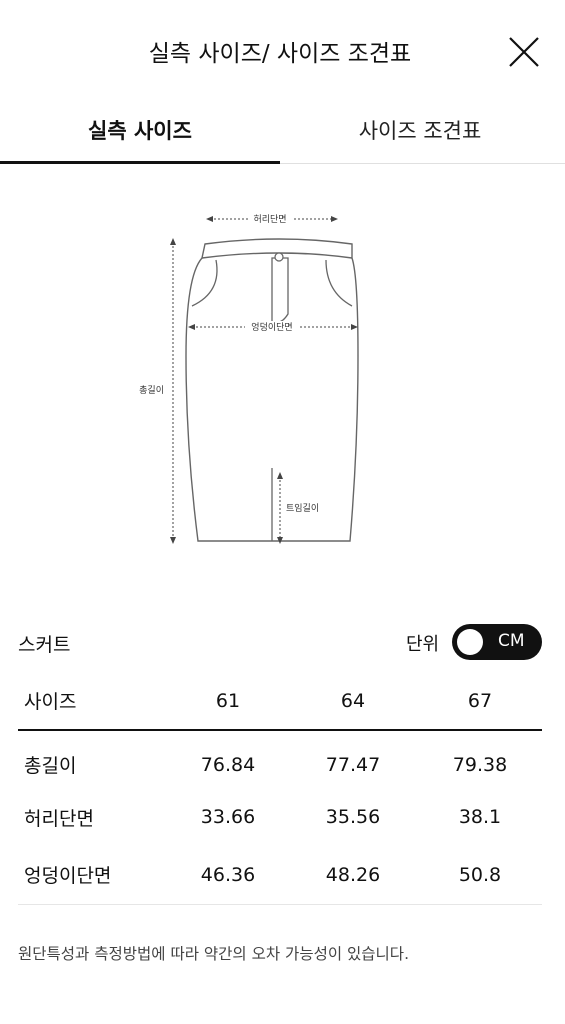 The image size is (565, 1024). Describe the element at coordinates (280, 817) in the screenshot. I see `table-row: 허리단면 33.66 35.56 38.1` at that location.